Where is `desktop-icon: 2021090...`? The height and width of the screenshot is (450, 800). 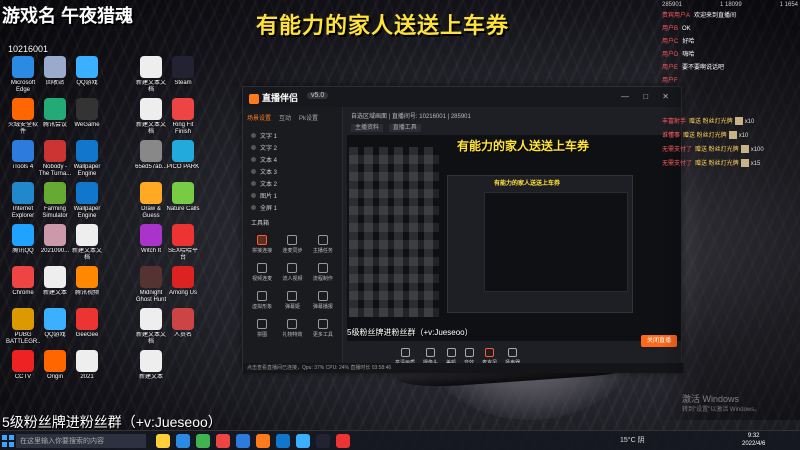
desktop-icon: 2021090... is located at coordinates (55, 243).